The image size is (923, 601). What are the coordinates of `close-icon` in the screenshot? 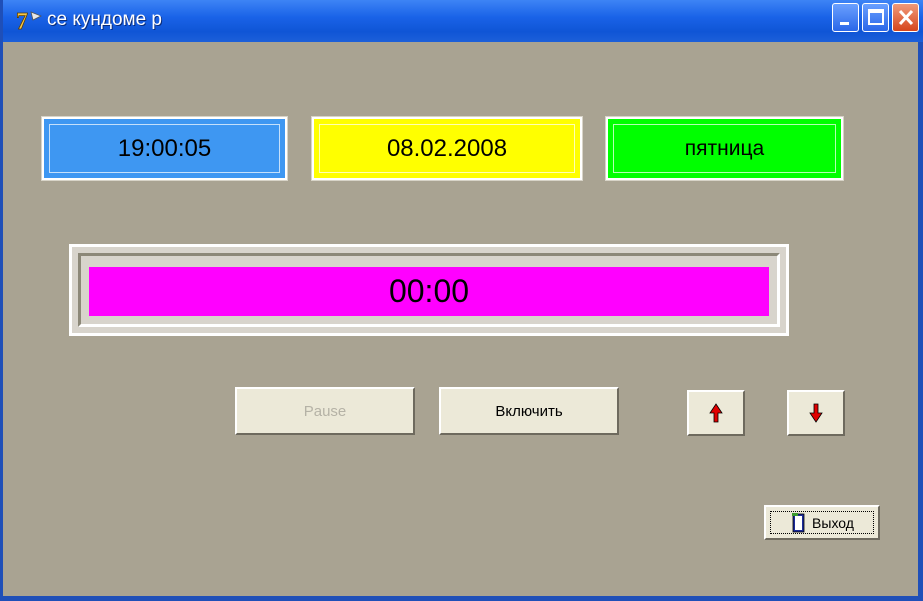 It's located at (906, 17).